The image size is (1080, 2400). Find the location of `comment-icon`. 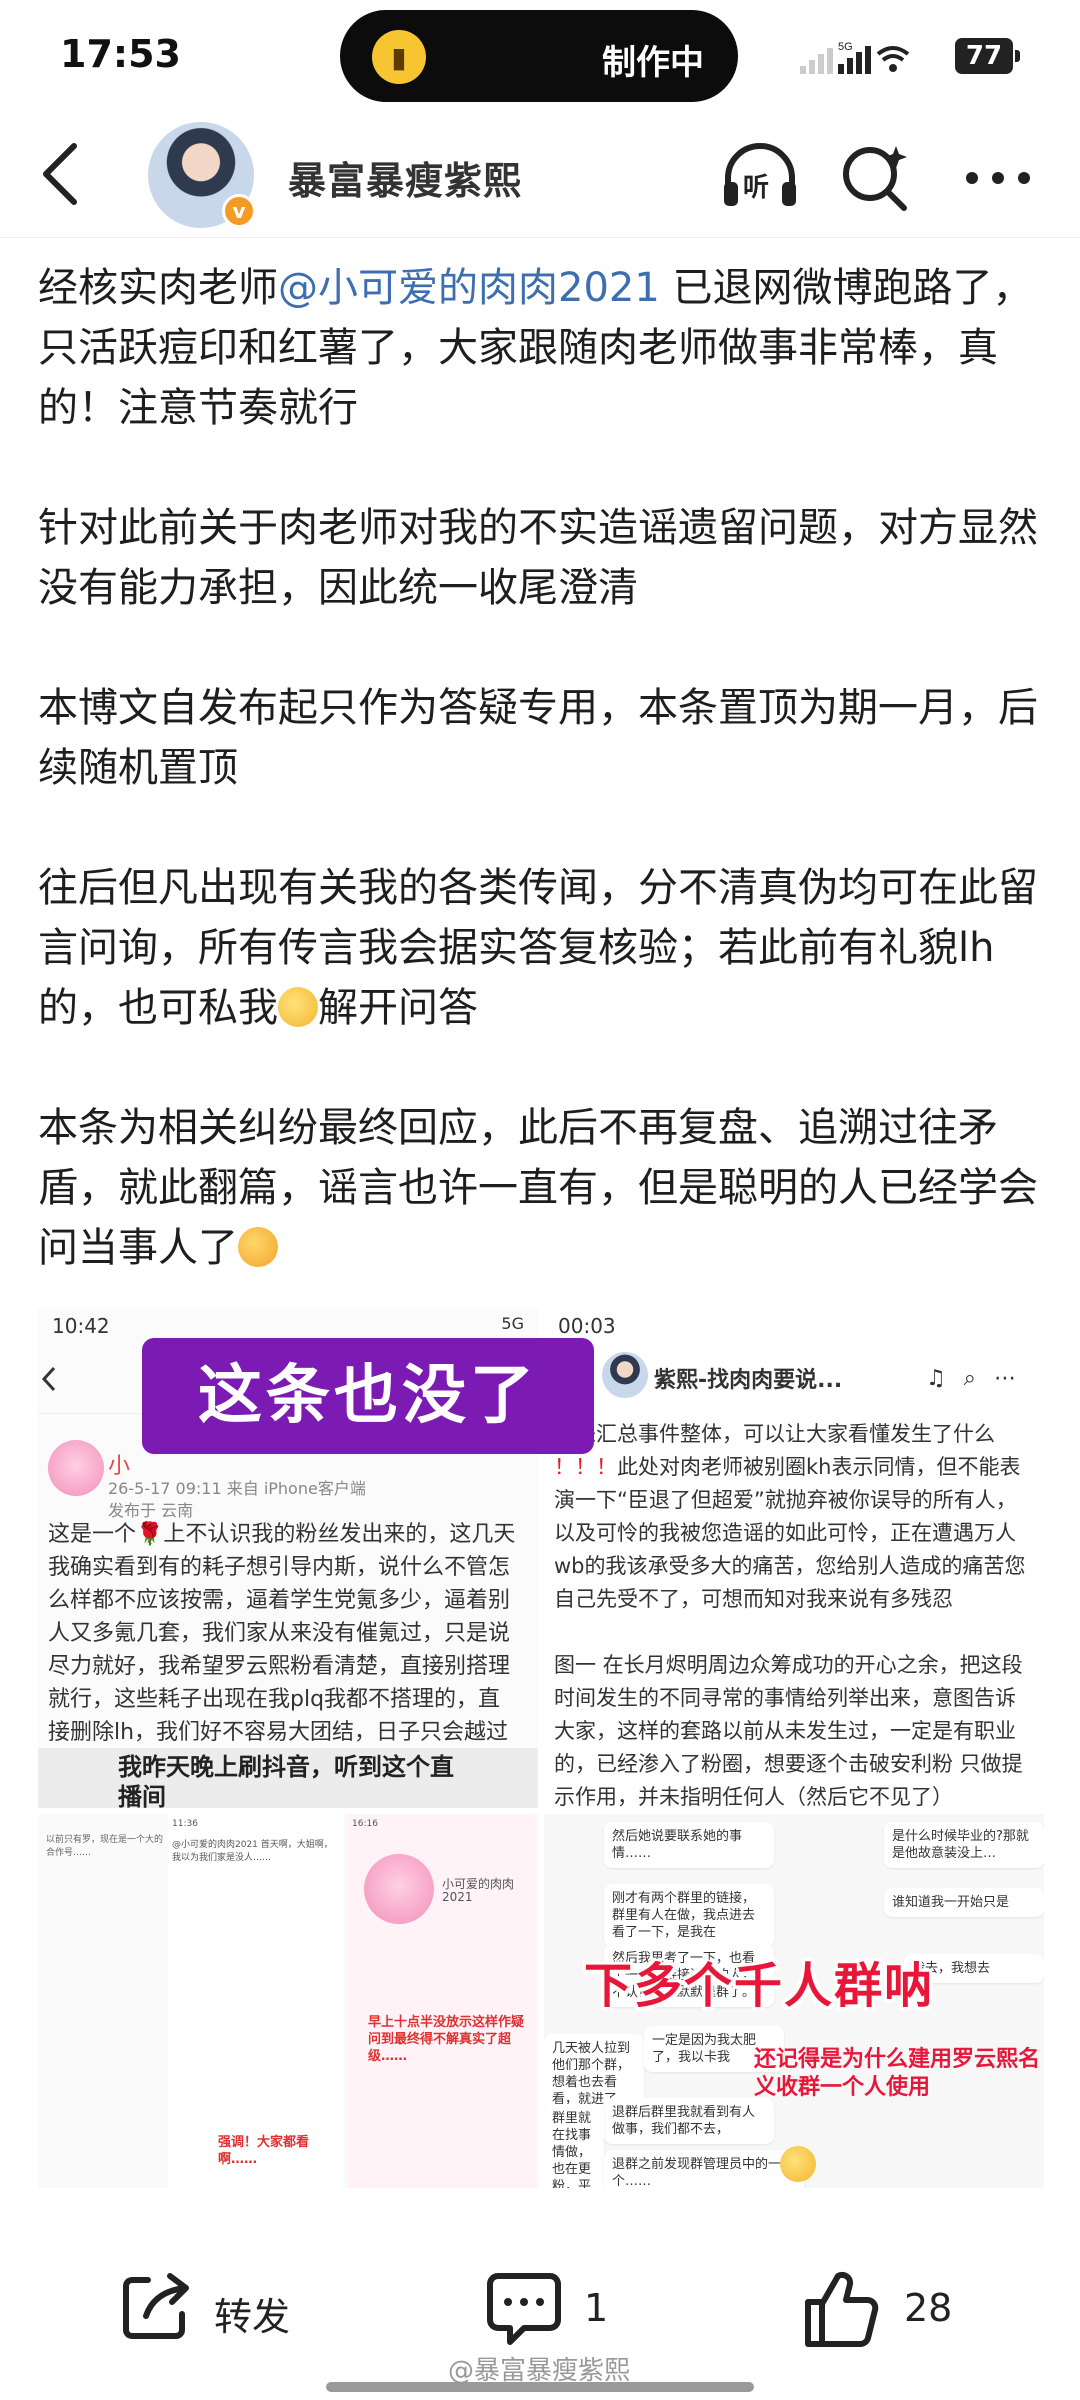

comment-icon is located at coordinates (524, 2309).